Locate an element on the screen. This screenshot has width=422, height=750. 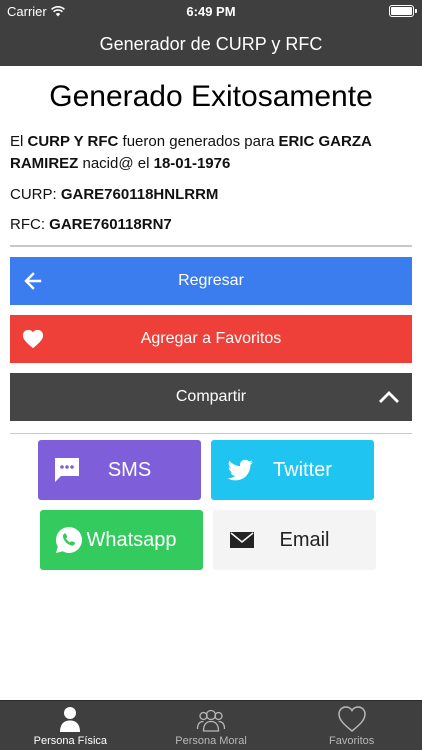
status-bar: Carrier 6:49 PM is located at coordinates (211, 11).